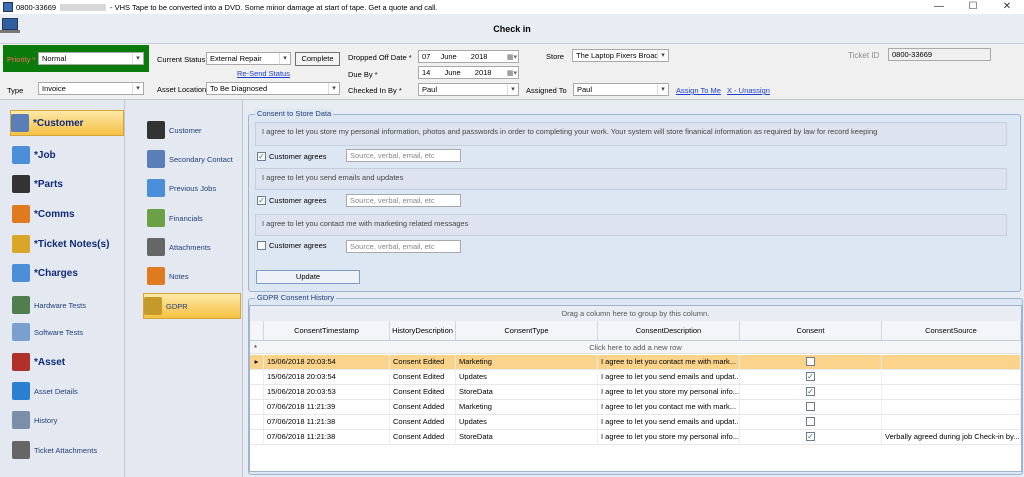  What do you see at coordinates (1007, 7) in the screenshot?
I see `close-button: ✕` at bounding box center [1007, 7].